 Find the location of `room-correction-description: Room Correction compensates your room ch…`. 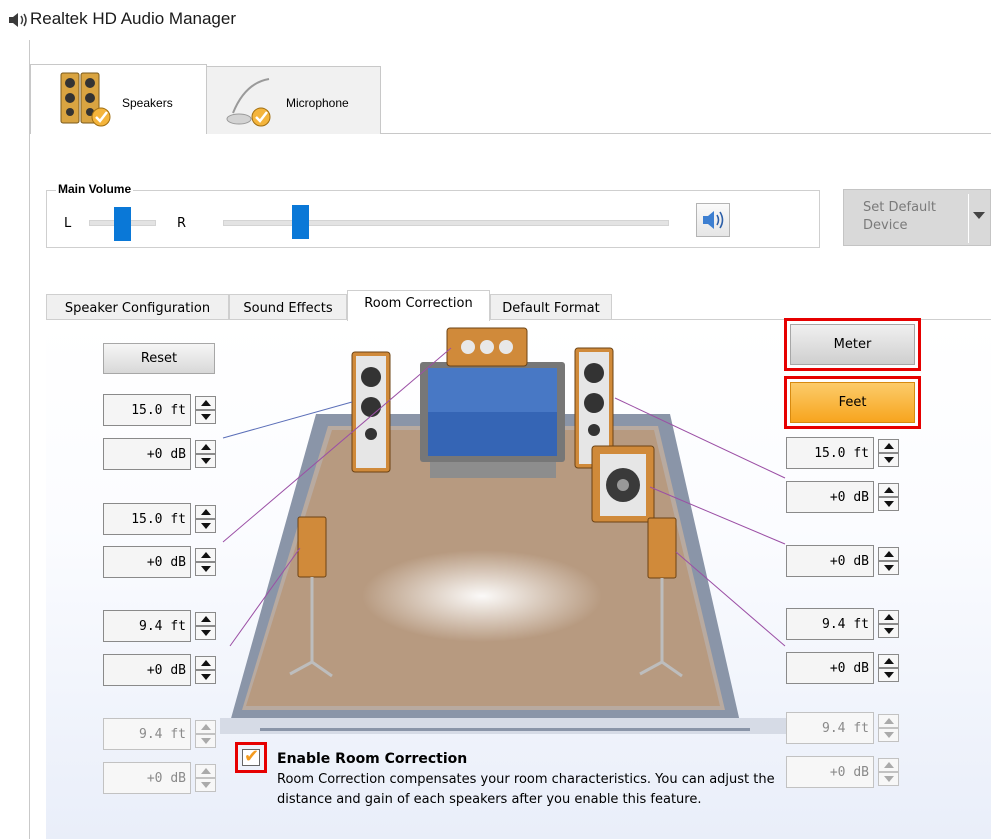

room-correction-description: Room Correction compensates your room ch… is located at coordinates (526, 789).